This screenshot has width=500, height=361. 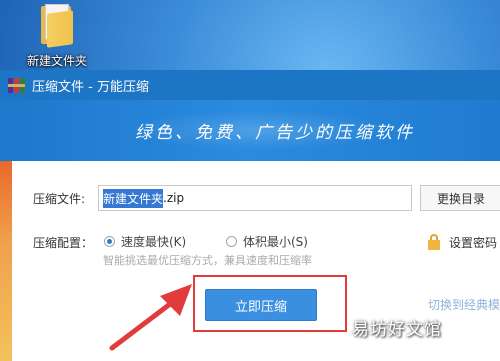 What do you see at coordinates (397, 330) in the screenshot?
I see `watermark: 易坊好文馆` at bounding box center [397, 330].